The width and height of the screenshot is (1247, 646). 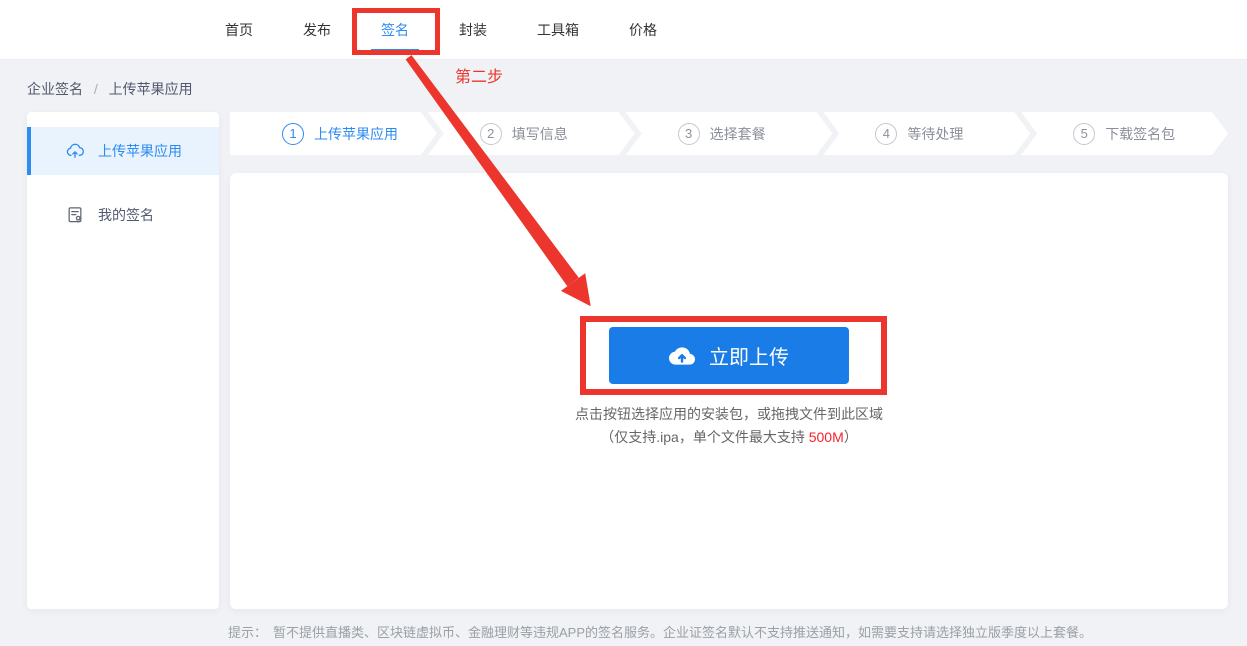 What do you see at coordinates (749, 358) in the screenshot?
I see `upload-button-label: 立即上传` at bounding box center [749, 358].